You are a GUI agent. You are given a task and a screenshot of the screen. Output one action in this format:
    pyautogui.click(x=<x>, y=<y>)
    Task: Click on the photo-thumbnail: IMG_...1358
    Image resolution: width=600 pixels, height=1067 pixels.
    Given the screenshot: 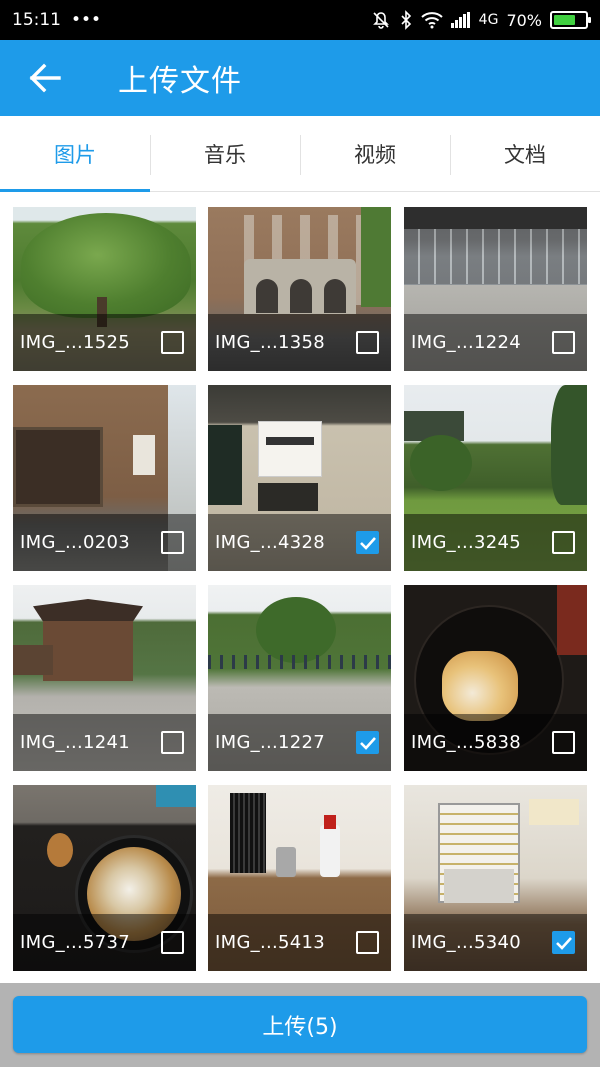 What is the action you would take?
    pyautogui.click(x=299, y=289)
    